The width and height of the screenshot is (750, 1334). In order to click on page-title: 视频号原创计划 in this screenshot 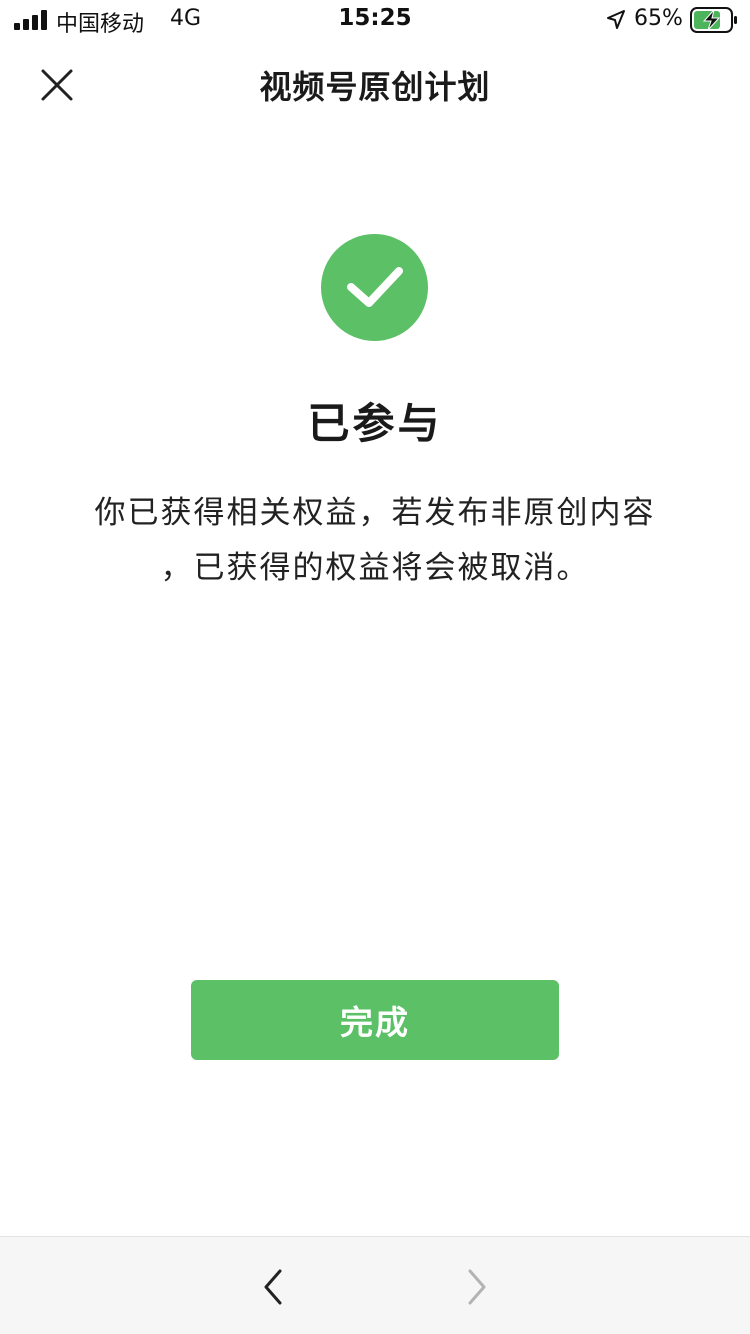, I will do `click(375, 87)`.